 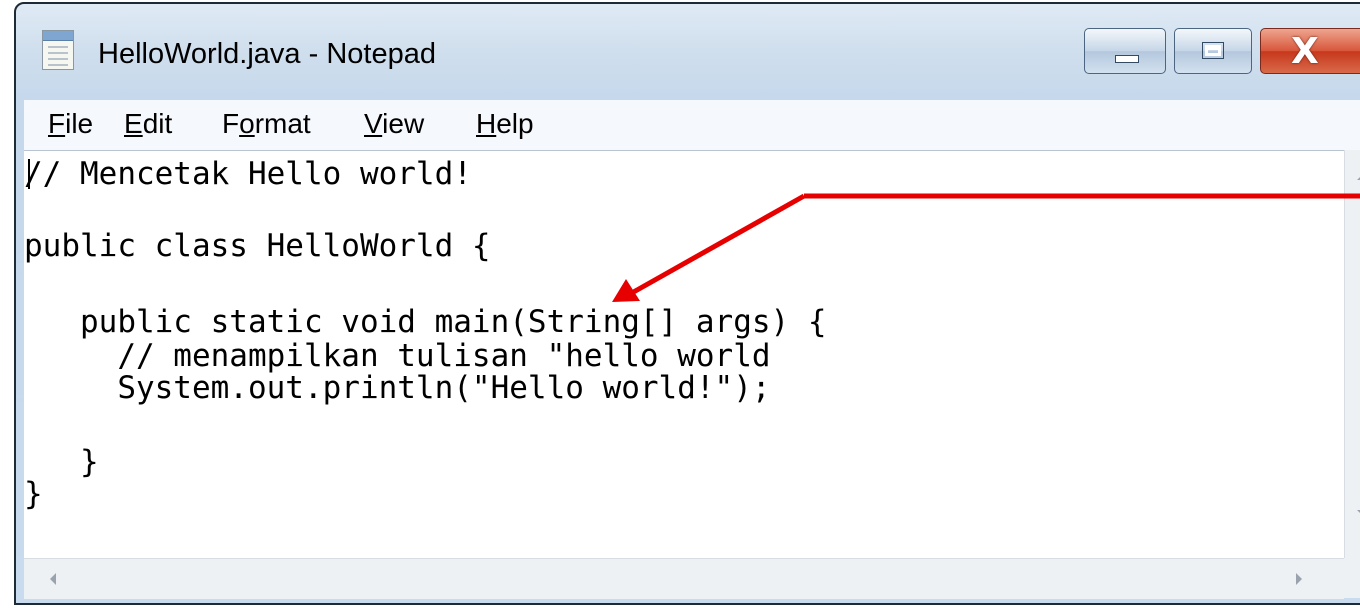 I want to click on horizontal-scrollbar, so click(x=684, y=578).